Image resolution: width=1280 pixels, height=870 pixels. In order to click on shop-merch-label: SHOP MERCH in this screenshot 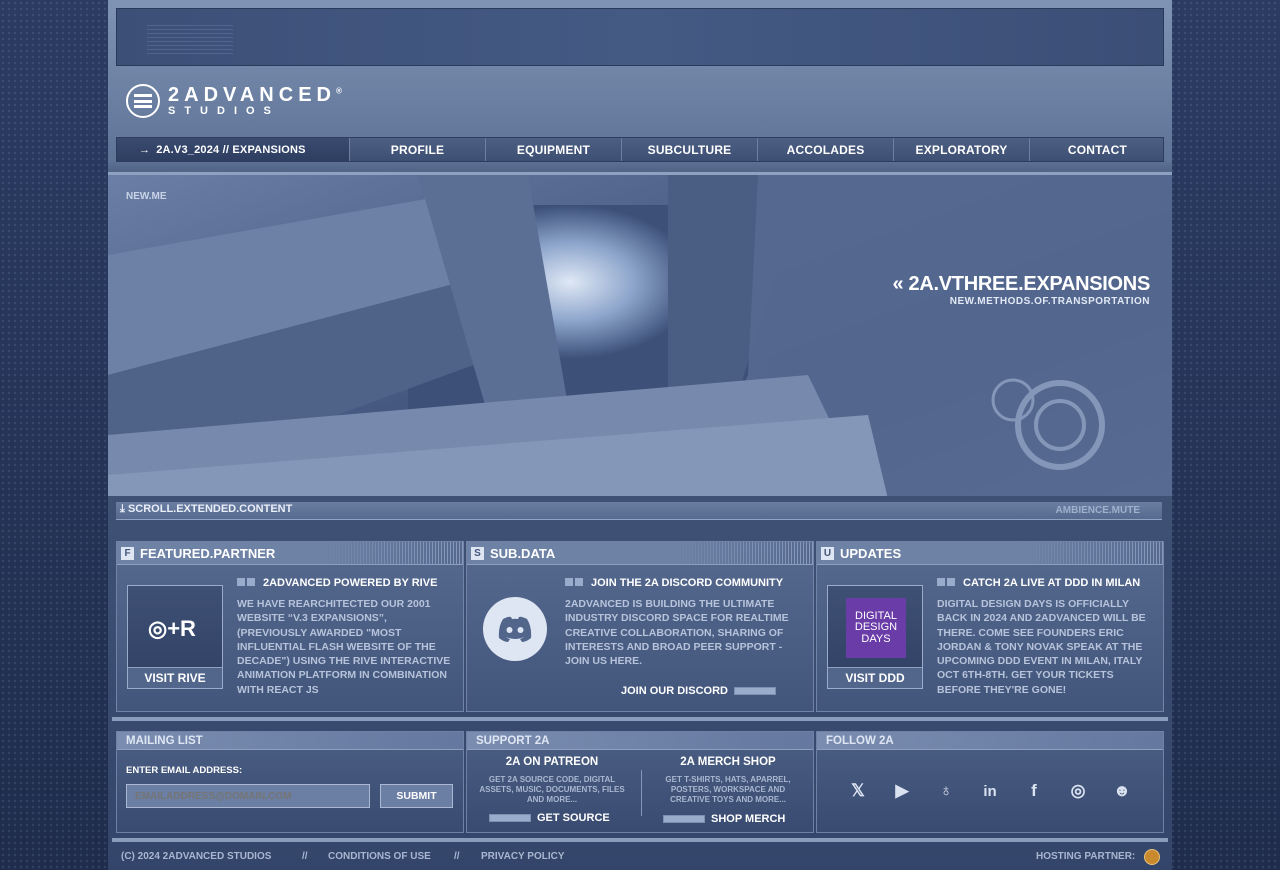, I will do `click(748, 819)`.